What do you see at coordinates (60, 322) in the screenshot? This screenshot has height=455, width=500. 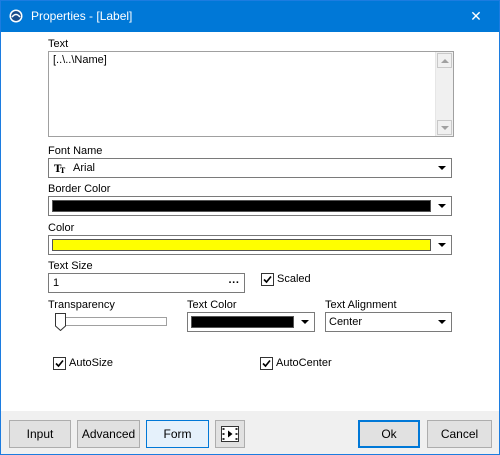 I see `transparency-slider-thumb` at bounding box center [60, 322].